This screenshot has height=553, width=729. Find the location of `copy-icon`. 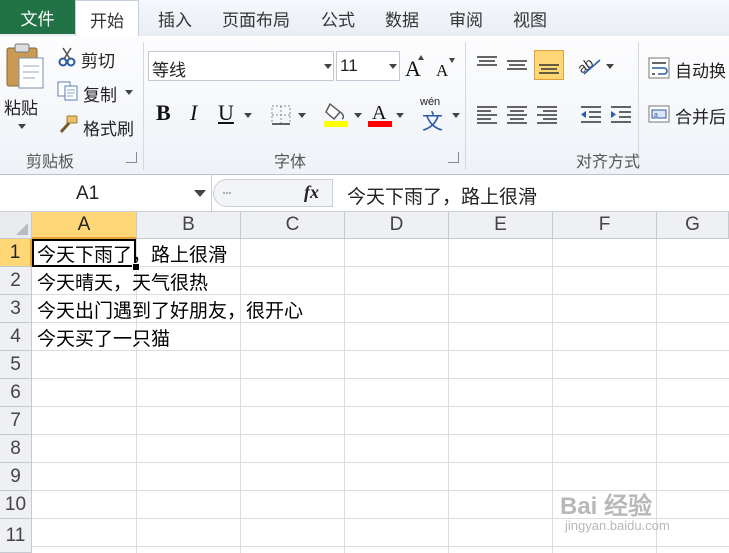

copy-icon is located at coordinates (67, 91).